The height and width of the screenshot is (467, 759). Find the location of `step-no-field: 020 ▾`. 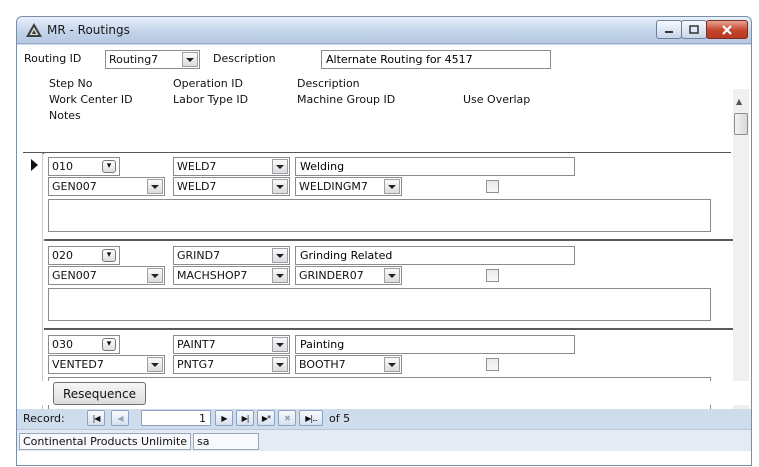

step-no-field: 020 ▾ is located at coordinates (84, 255).